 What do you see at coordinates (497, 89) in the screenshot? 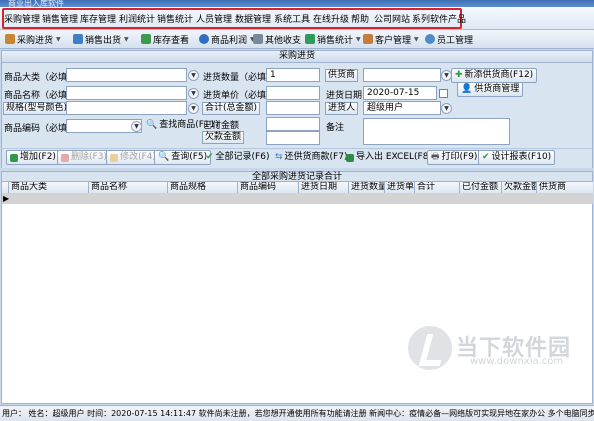
I see `supplier-management-label: 供货商管理` at bounding box center [497, 89].